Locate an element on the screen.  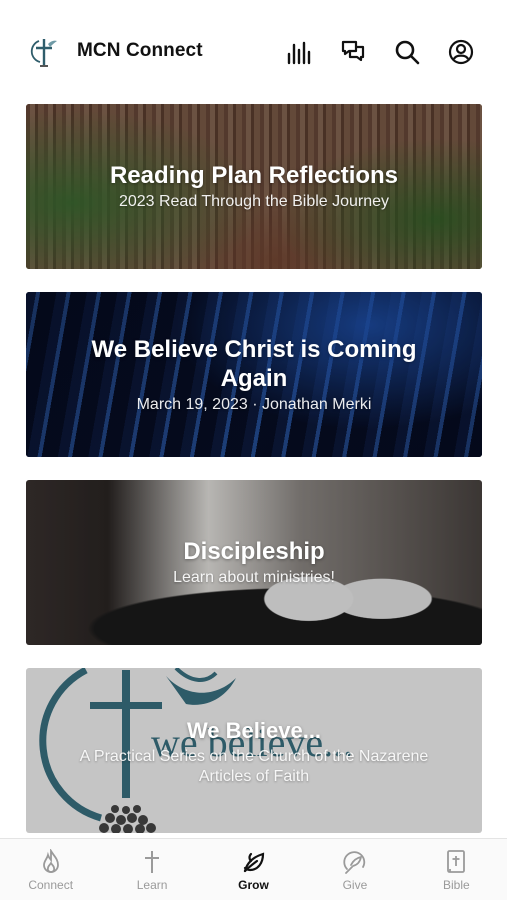
give-icon is located at coordinates (354, 862).